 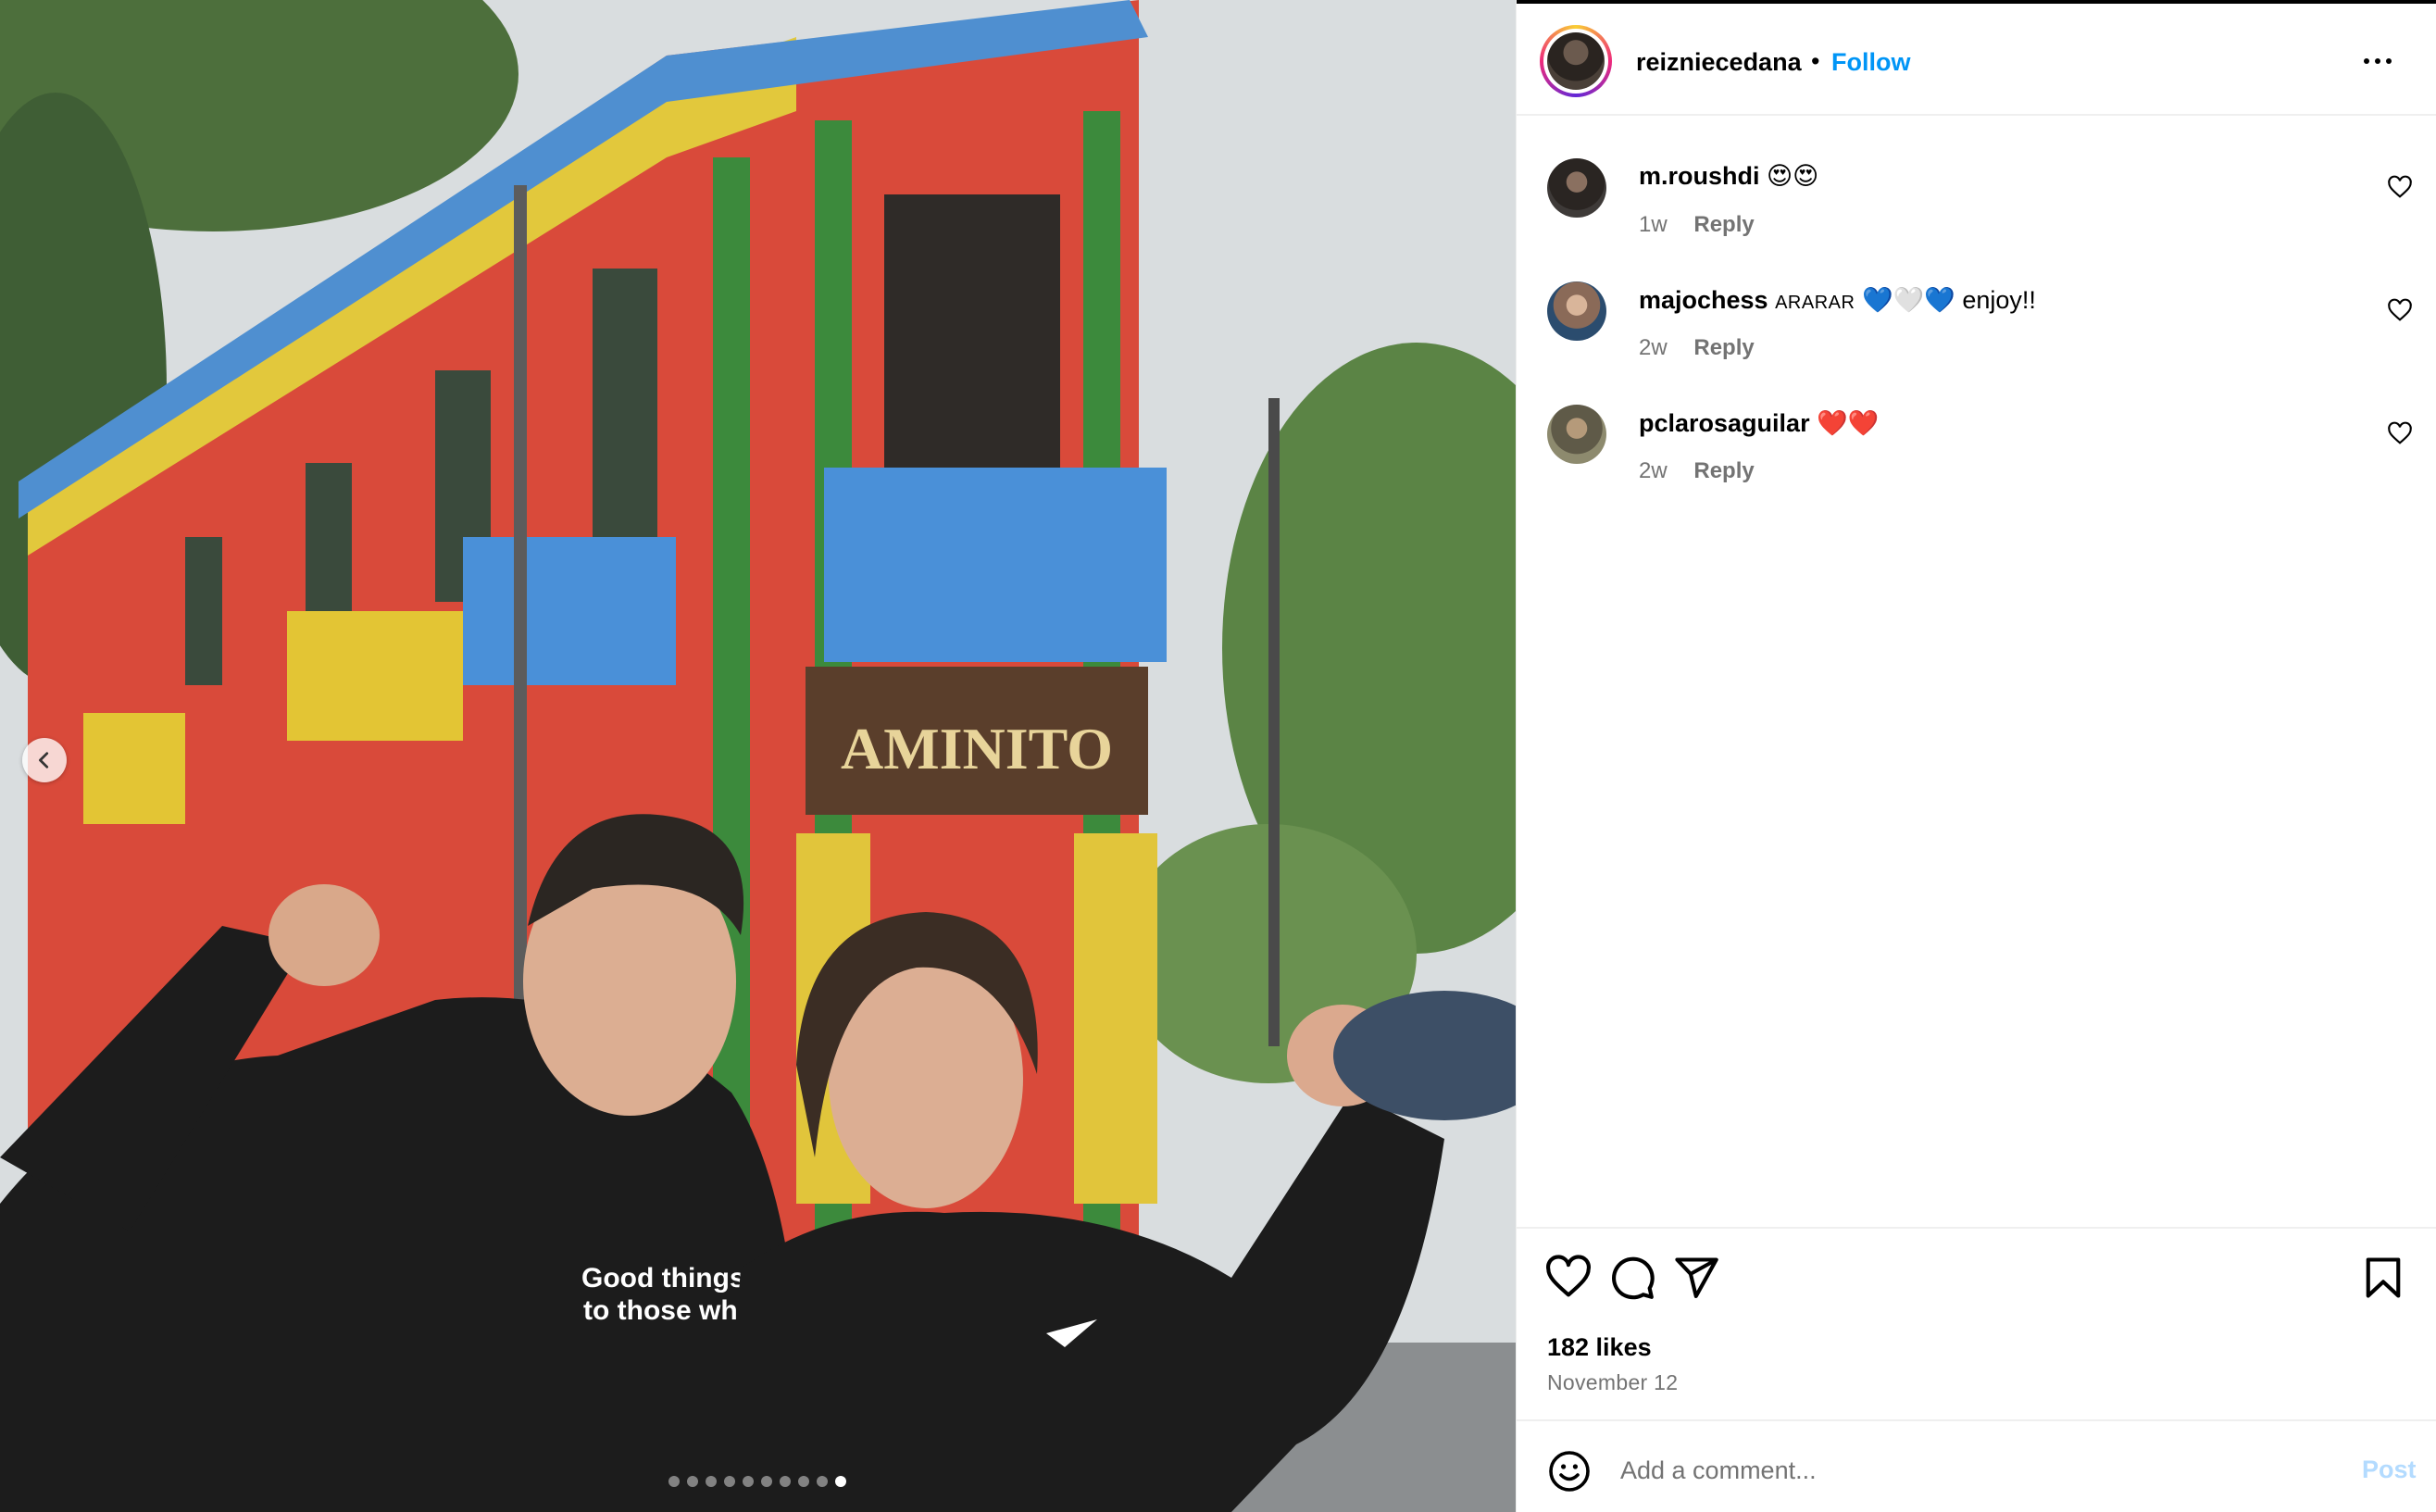 I want to click on comment-body: pclarosaguilar ❤️❤️, so click(x=1759, y=423).